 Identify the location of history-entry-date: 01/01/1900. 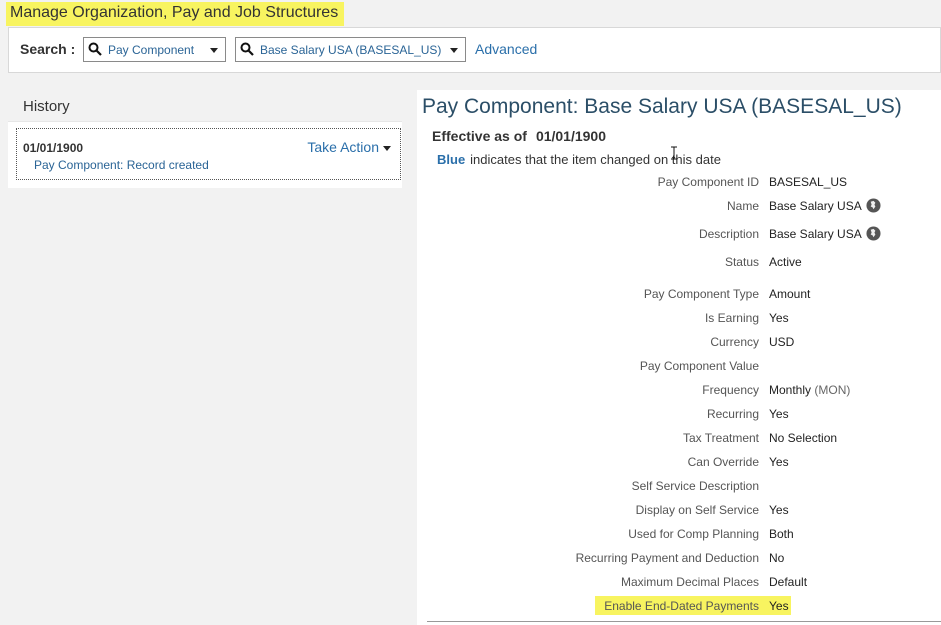
(53, 148).